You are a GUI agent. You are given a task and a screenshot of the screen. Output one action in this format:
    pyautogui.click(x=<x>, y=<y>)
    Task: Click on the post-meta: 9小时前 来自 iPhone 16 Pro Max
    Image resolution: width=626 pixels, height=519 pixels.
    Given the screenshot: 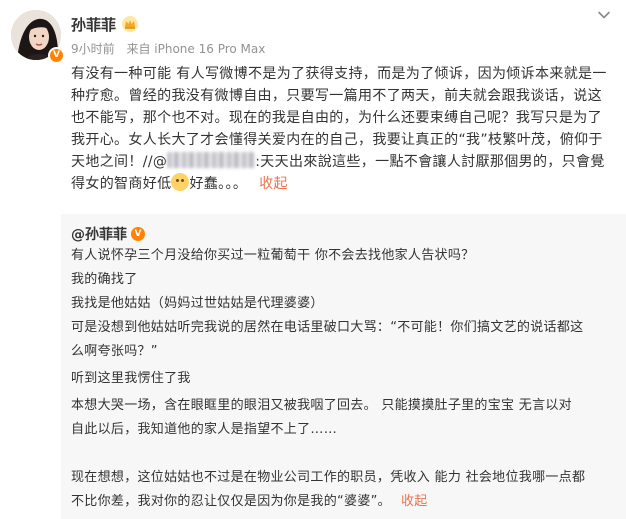 What is the action you would take?
    pyautogui.click(x=172, y=48)
    